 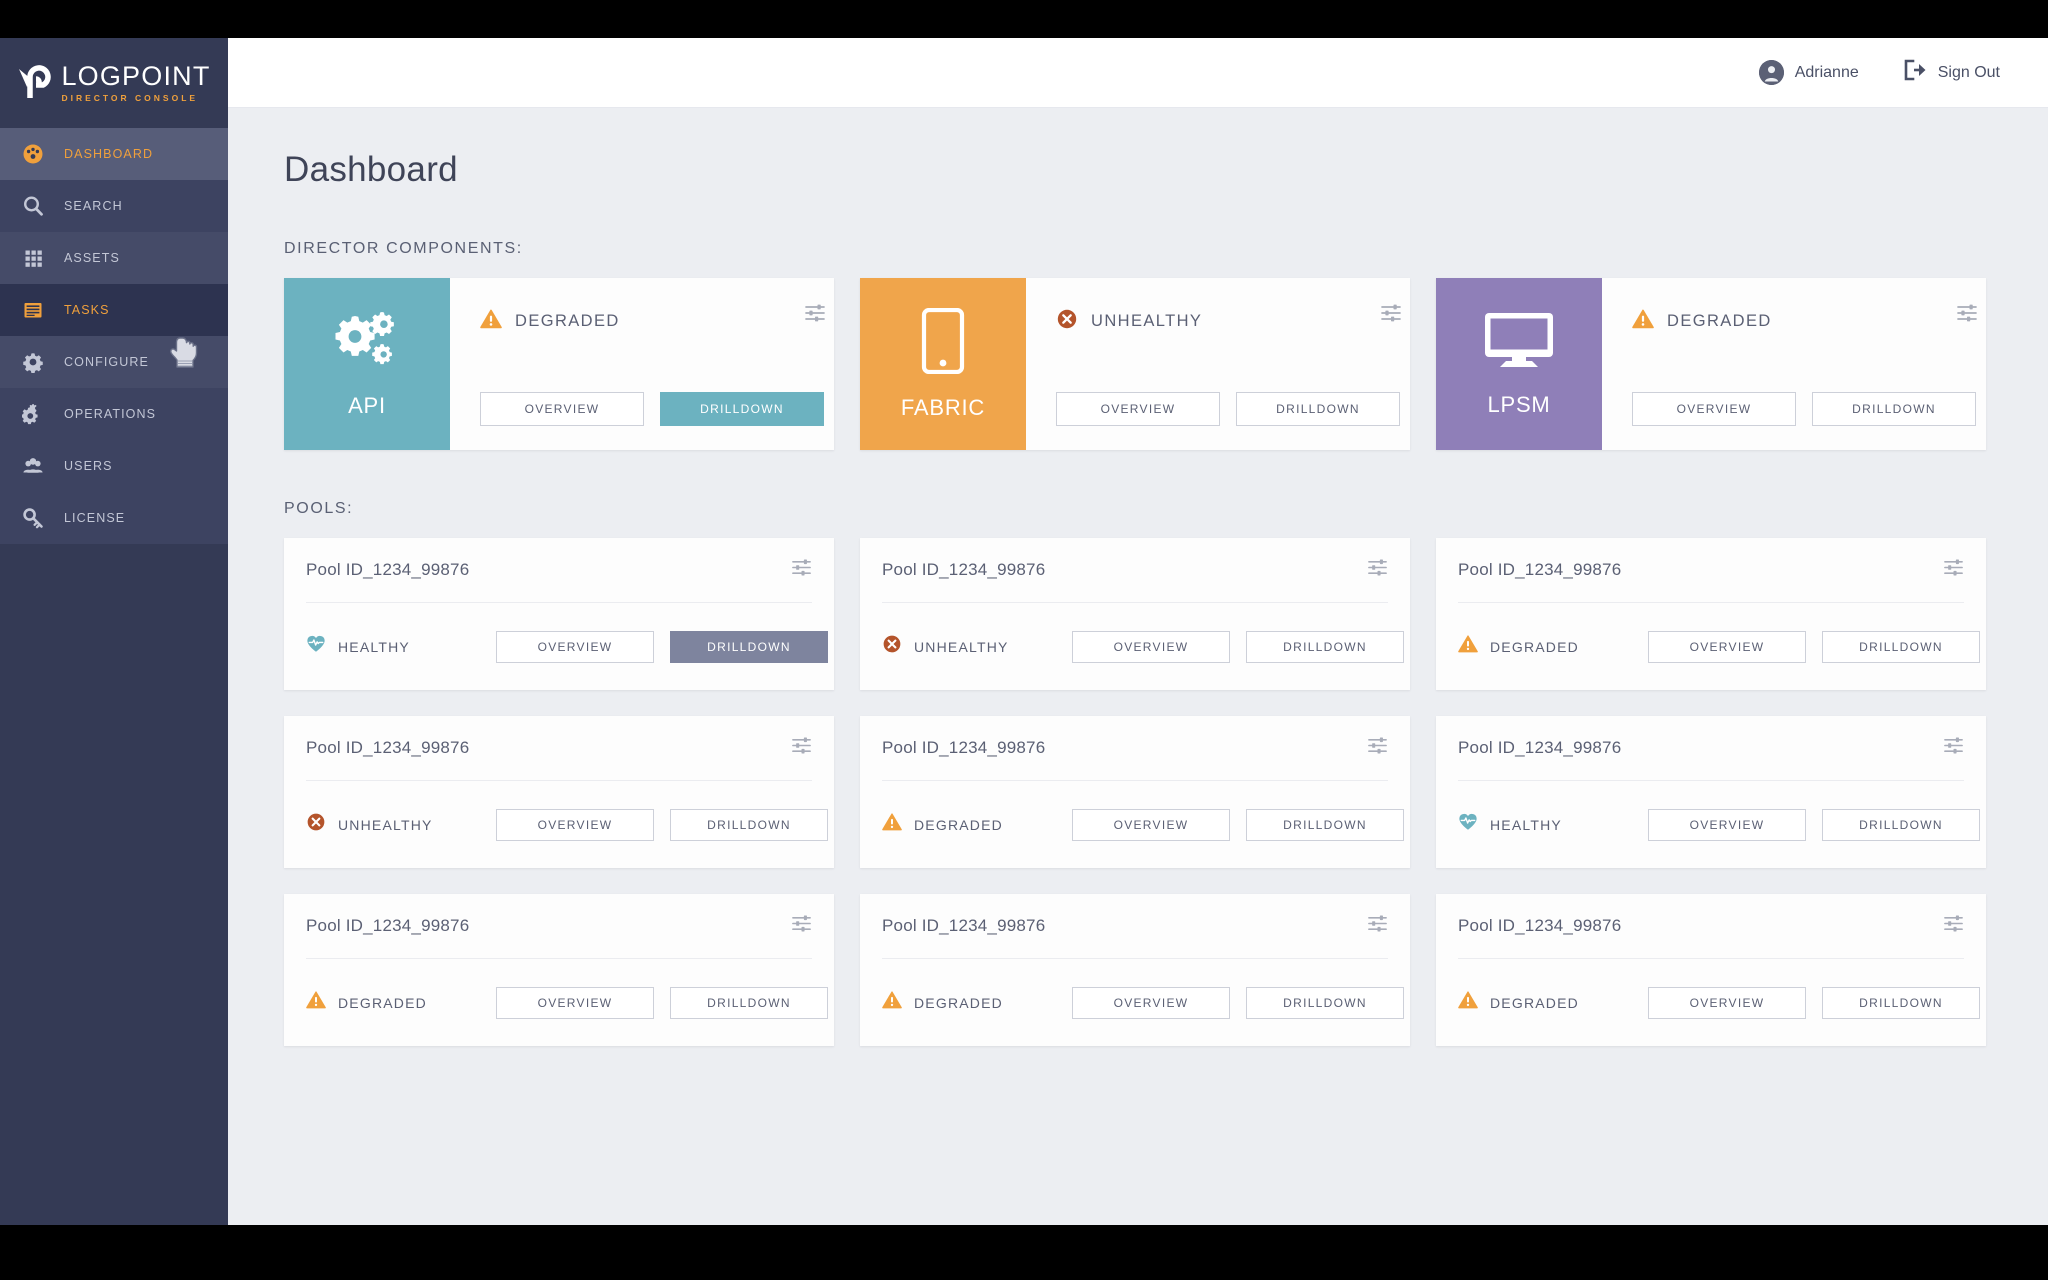 I want to click on sign-out-button: Sign Out, so click(x=1951, y=72).